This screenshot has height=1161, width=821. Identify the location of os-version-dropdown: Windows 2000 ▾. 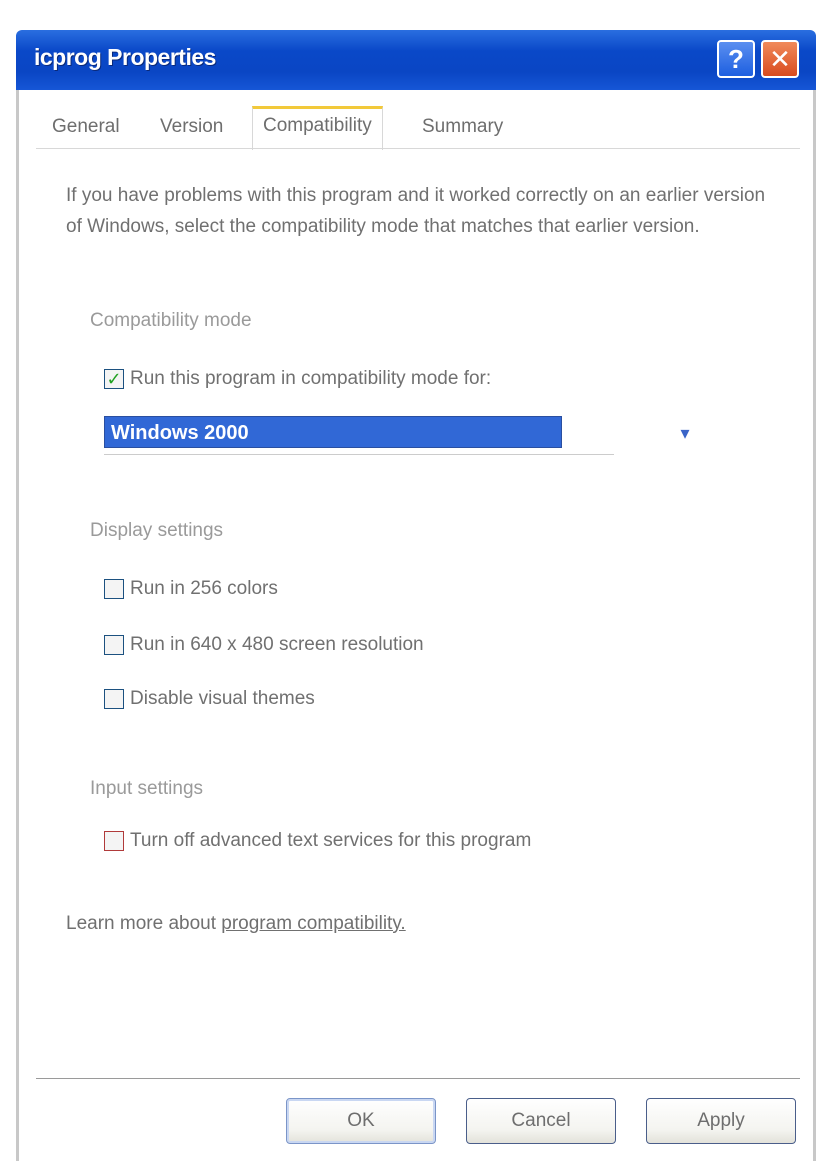
(397, 434).